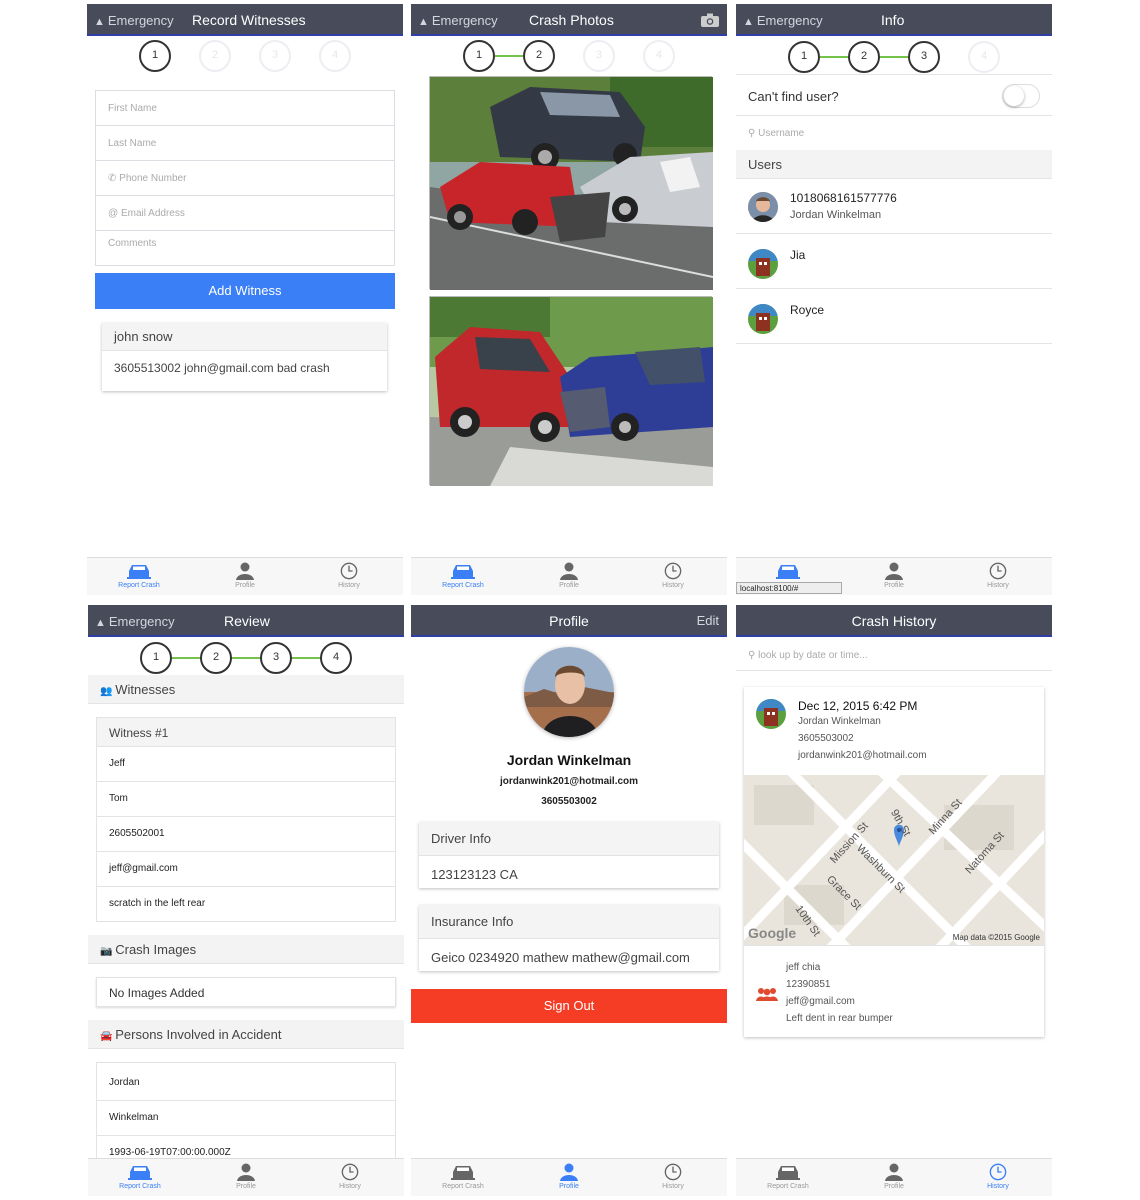  I want to click on user-row: 1018068161577776 Jordan Winkelman, so click(894, 206).